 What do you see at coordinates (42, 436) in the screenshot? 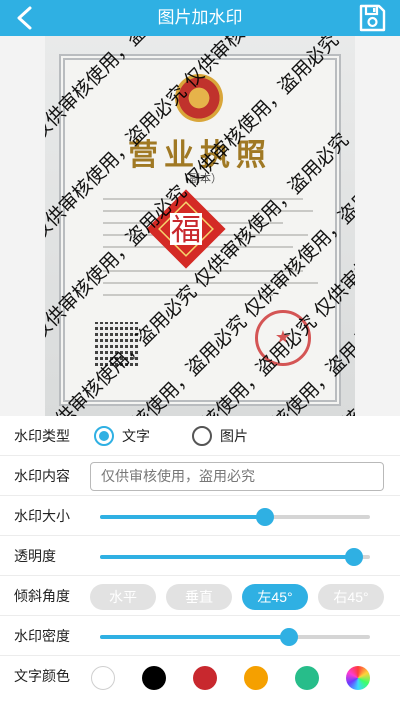
I see `watermark-type-label: 水印类型` at bounding box center [42, 436].